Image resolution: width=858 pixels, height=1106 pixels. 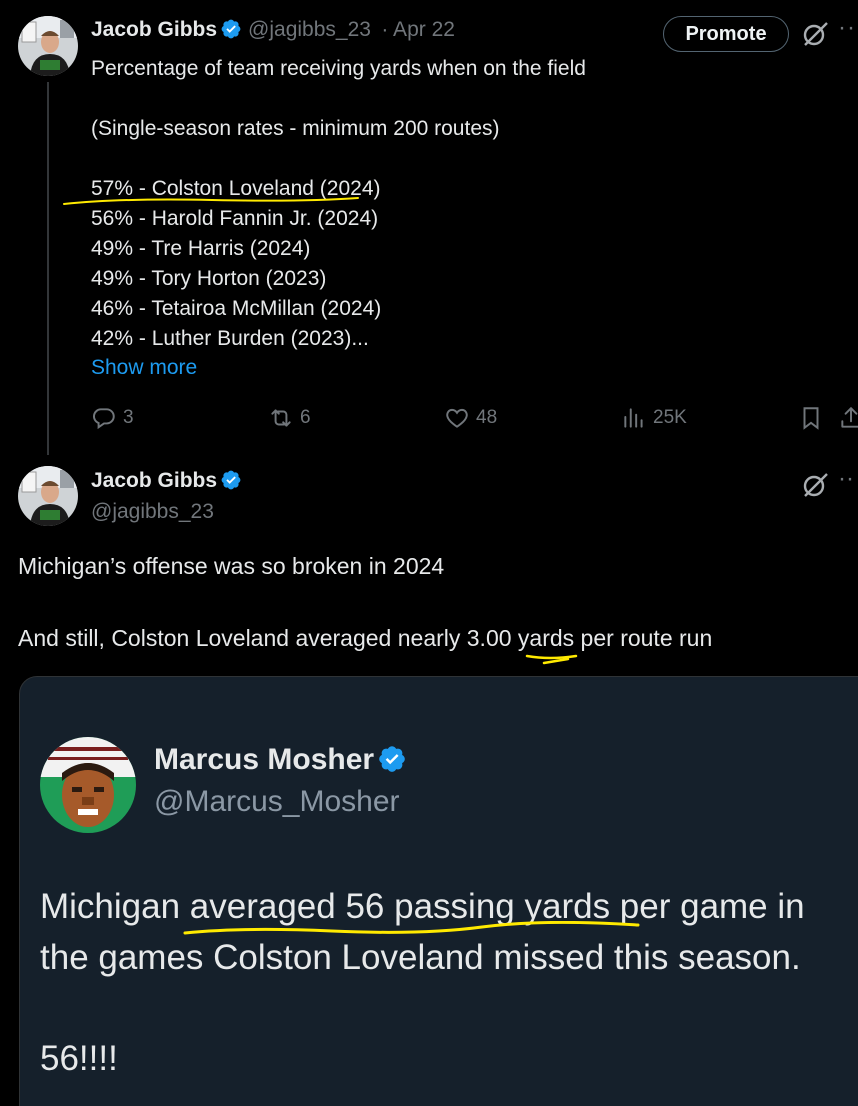 I want to click on tweet-header: Jacob Gibbs @jagibbs_23 · Apr 22, so click(x=273, y=30).